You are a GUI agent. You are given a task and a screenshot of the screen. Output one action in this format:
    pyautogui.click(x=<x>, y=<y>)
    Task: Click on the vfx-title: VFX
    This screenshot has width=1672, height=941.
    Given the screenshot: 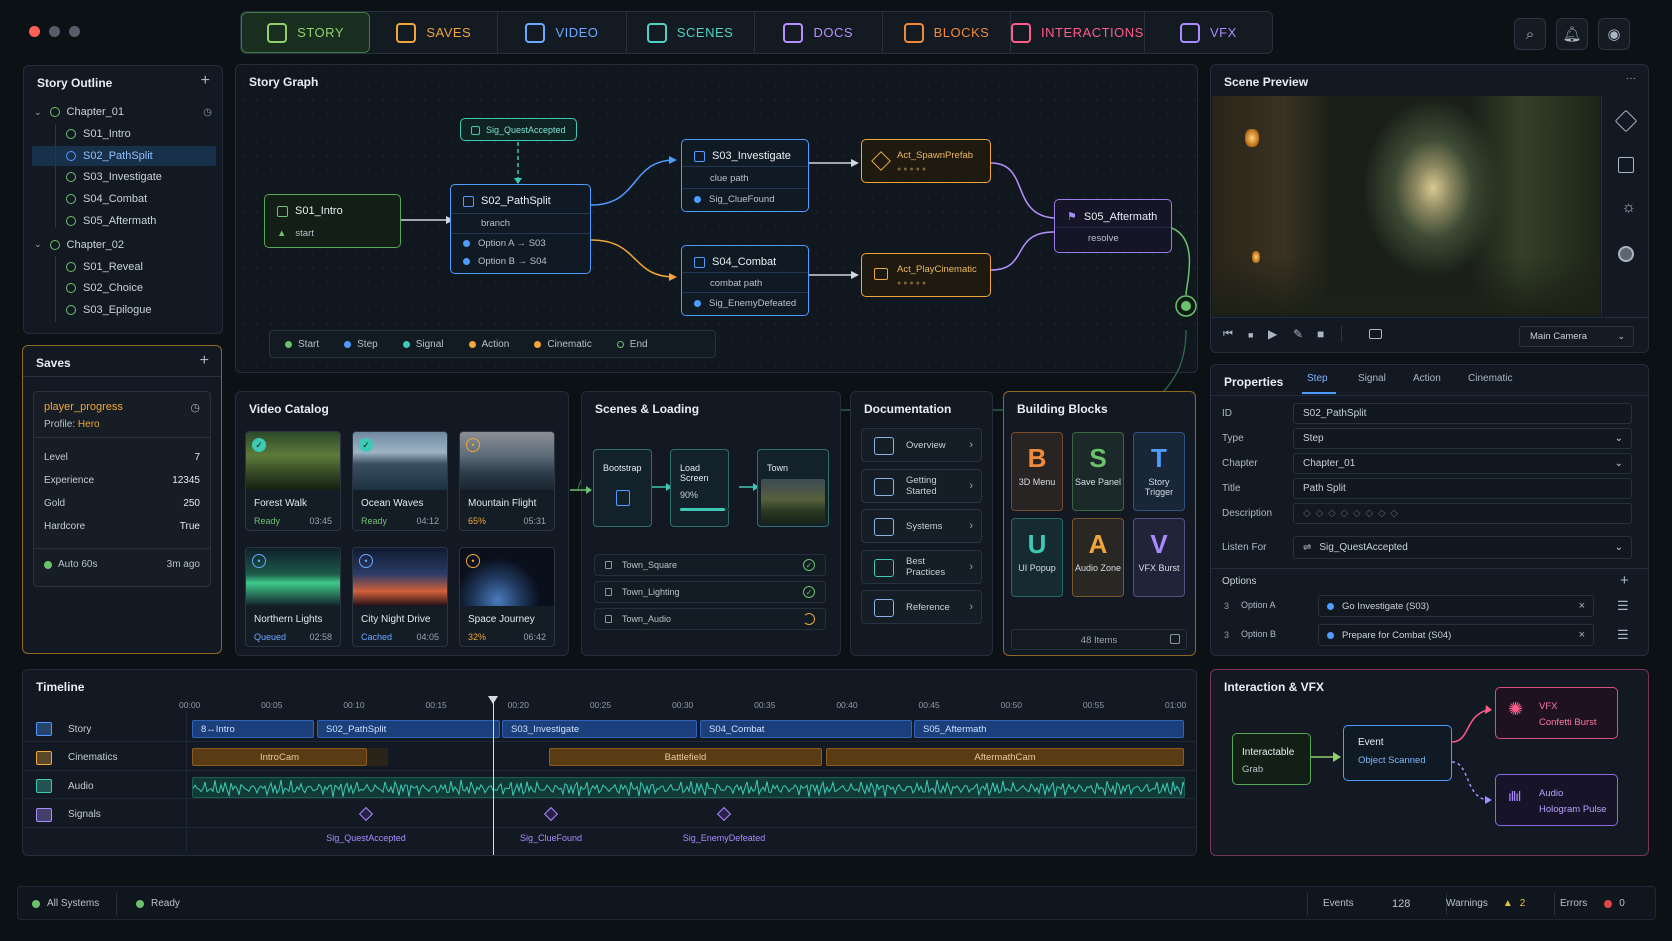 What is the action you would take?
    pyautogui.click(x=1548, y=706)
    